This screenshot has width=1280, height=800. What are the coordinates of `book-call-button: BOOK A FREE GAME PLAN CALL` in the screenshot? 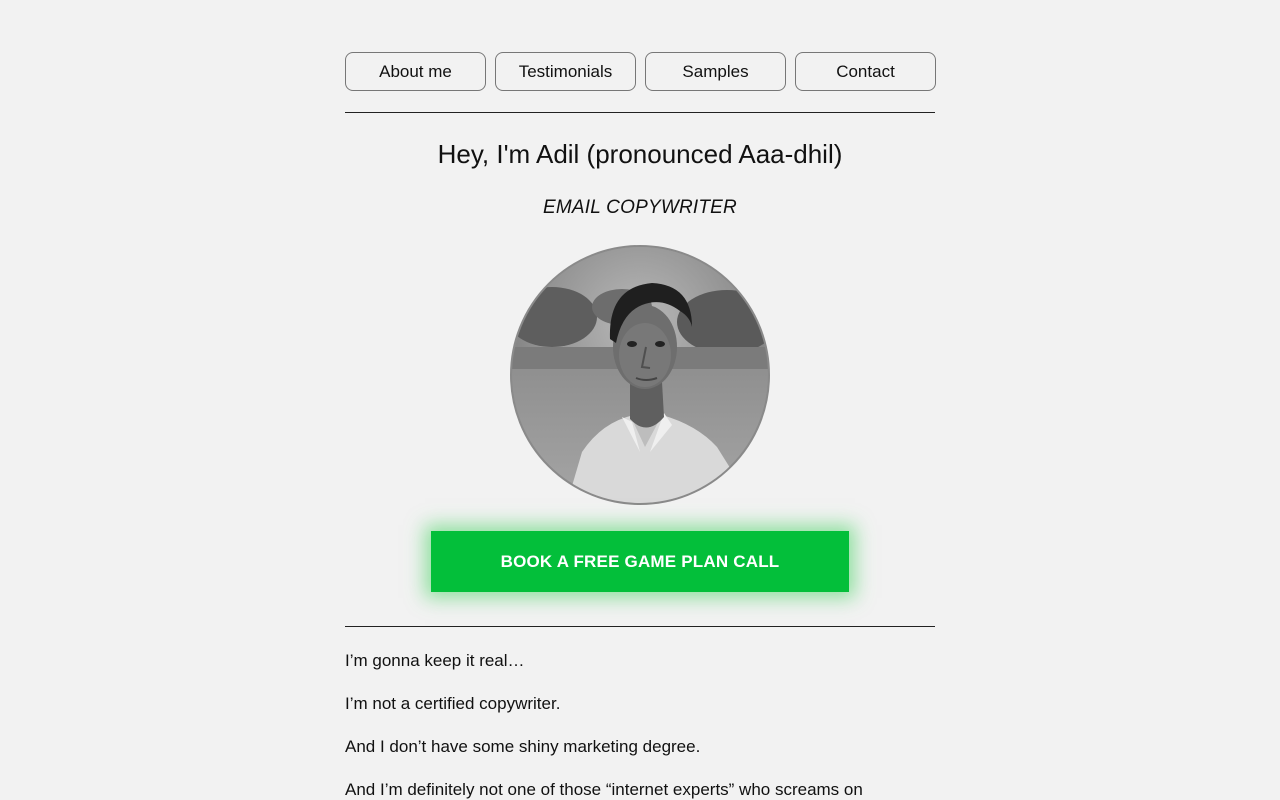 It's located at (640, 561).